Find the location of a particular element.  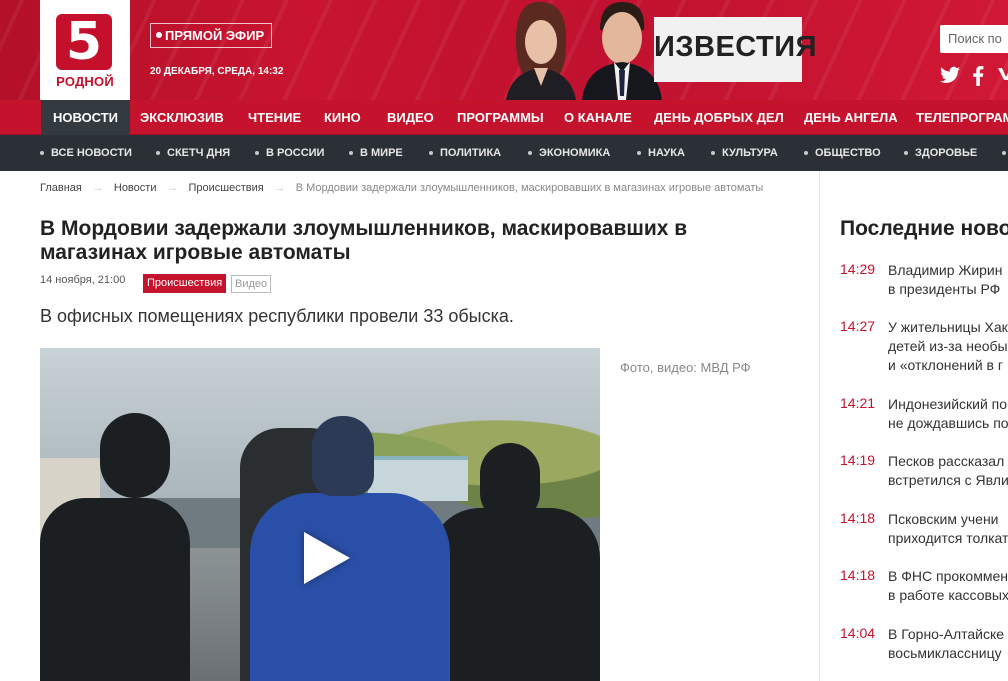

subnav-politics: ПОЛИТИКА is located at coordinates (465, 153).